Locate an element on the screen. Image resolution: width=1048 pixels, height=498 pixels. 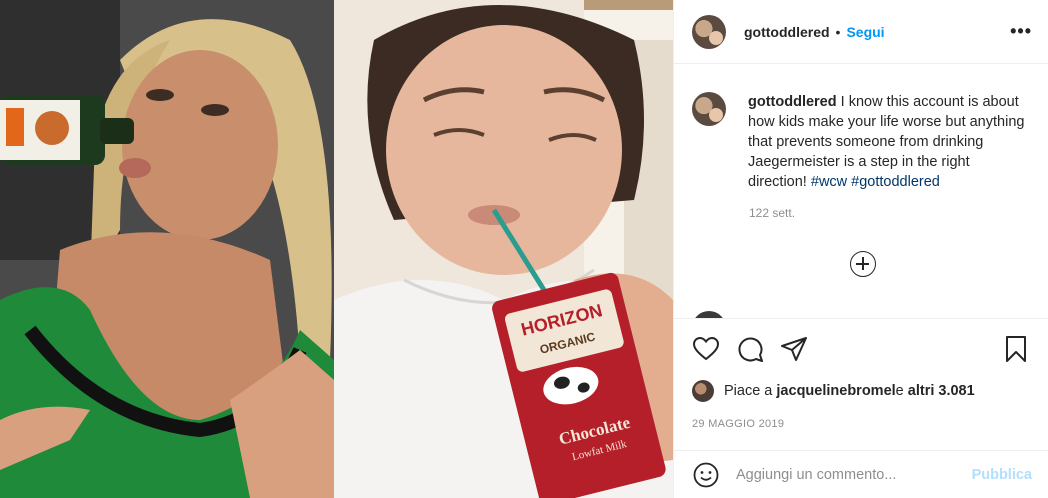
heart-icon is located at coordinates (706, 348).